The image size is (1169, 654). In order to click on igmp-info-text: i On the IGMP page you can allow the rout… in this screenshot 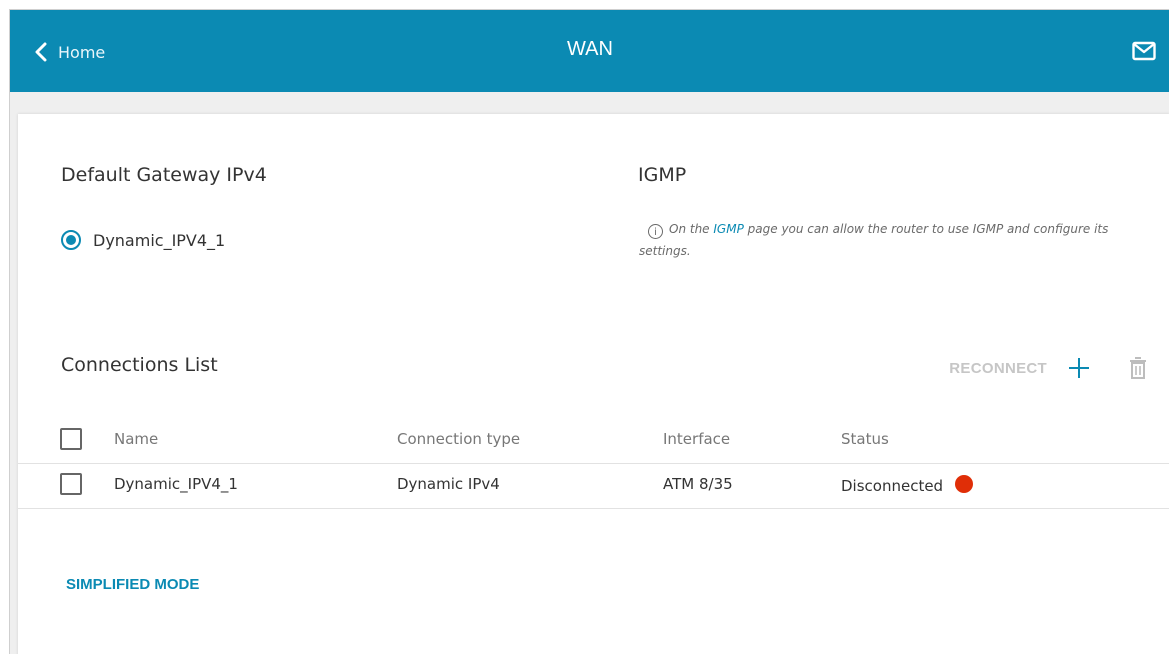, I will do `click(889, 240)`.